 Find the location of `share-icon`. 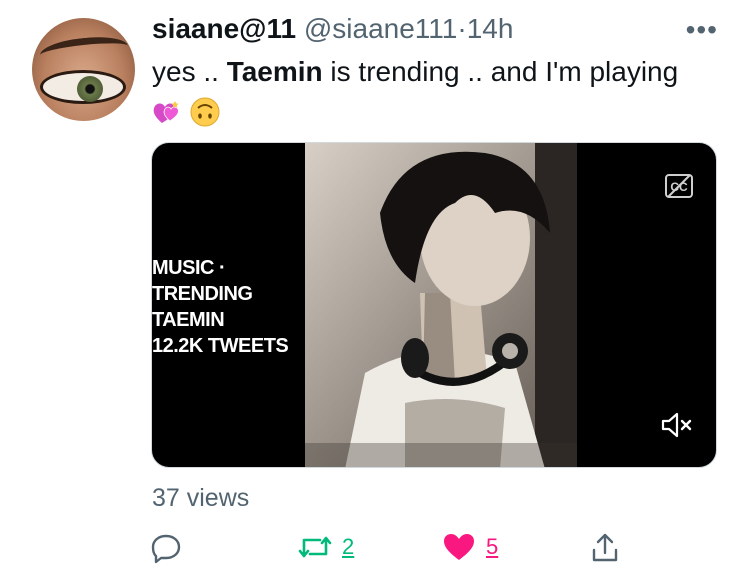

share-icon is located at coordinates (605, 547).